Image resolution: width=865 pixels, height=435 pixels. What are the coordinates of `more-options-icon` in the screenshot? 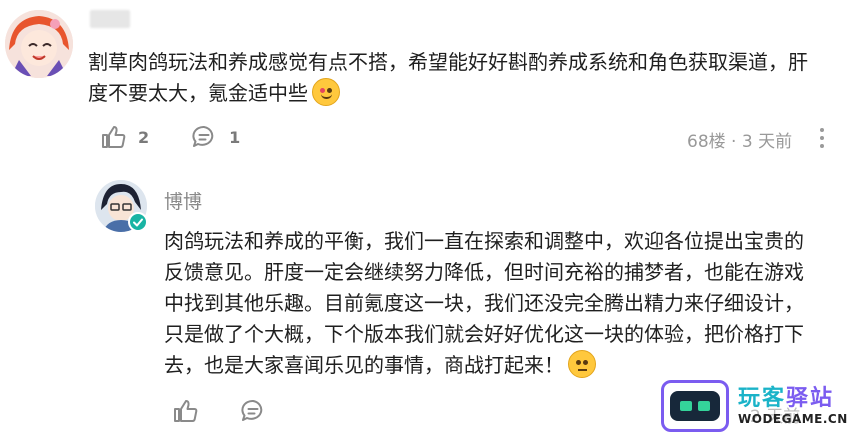 It's located at (822, 138).